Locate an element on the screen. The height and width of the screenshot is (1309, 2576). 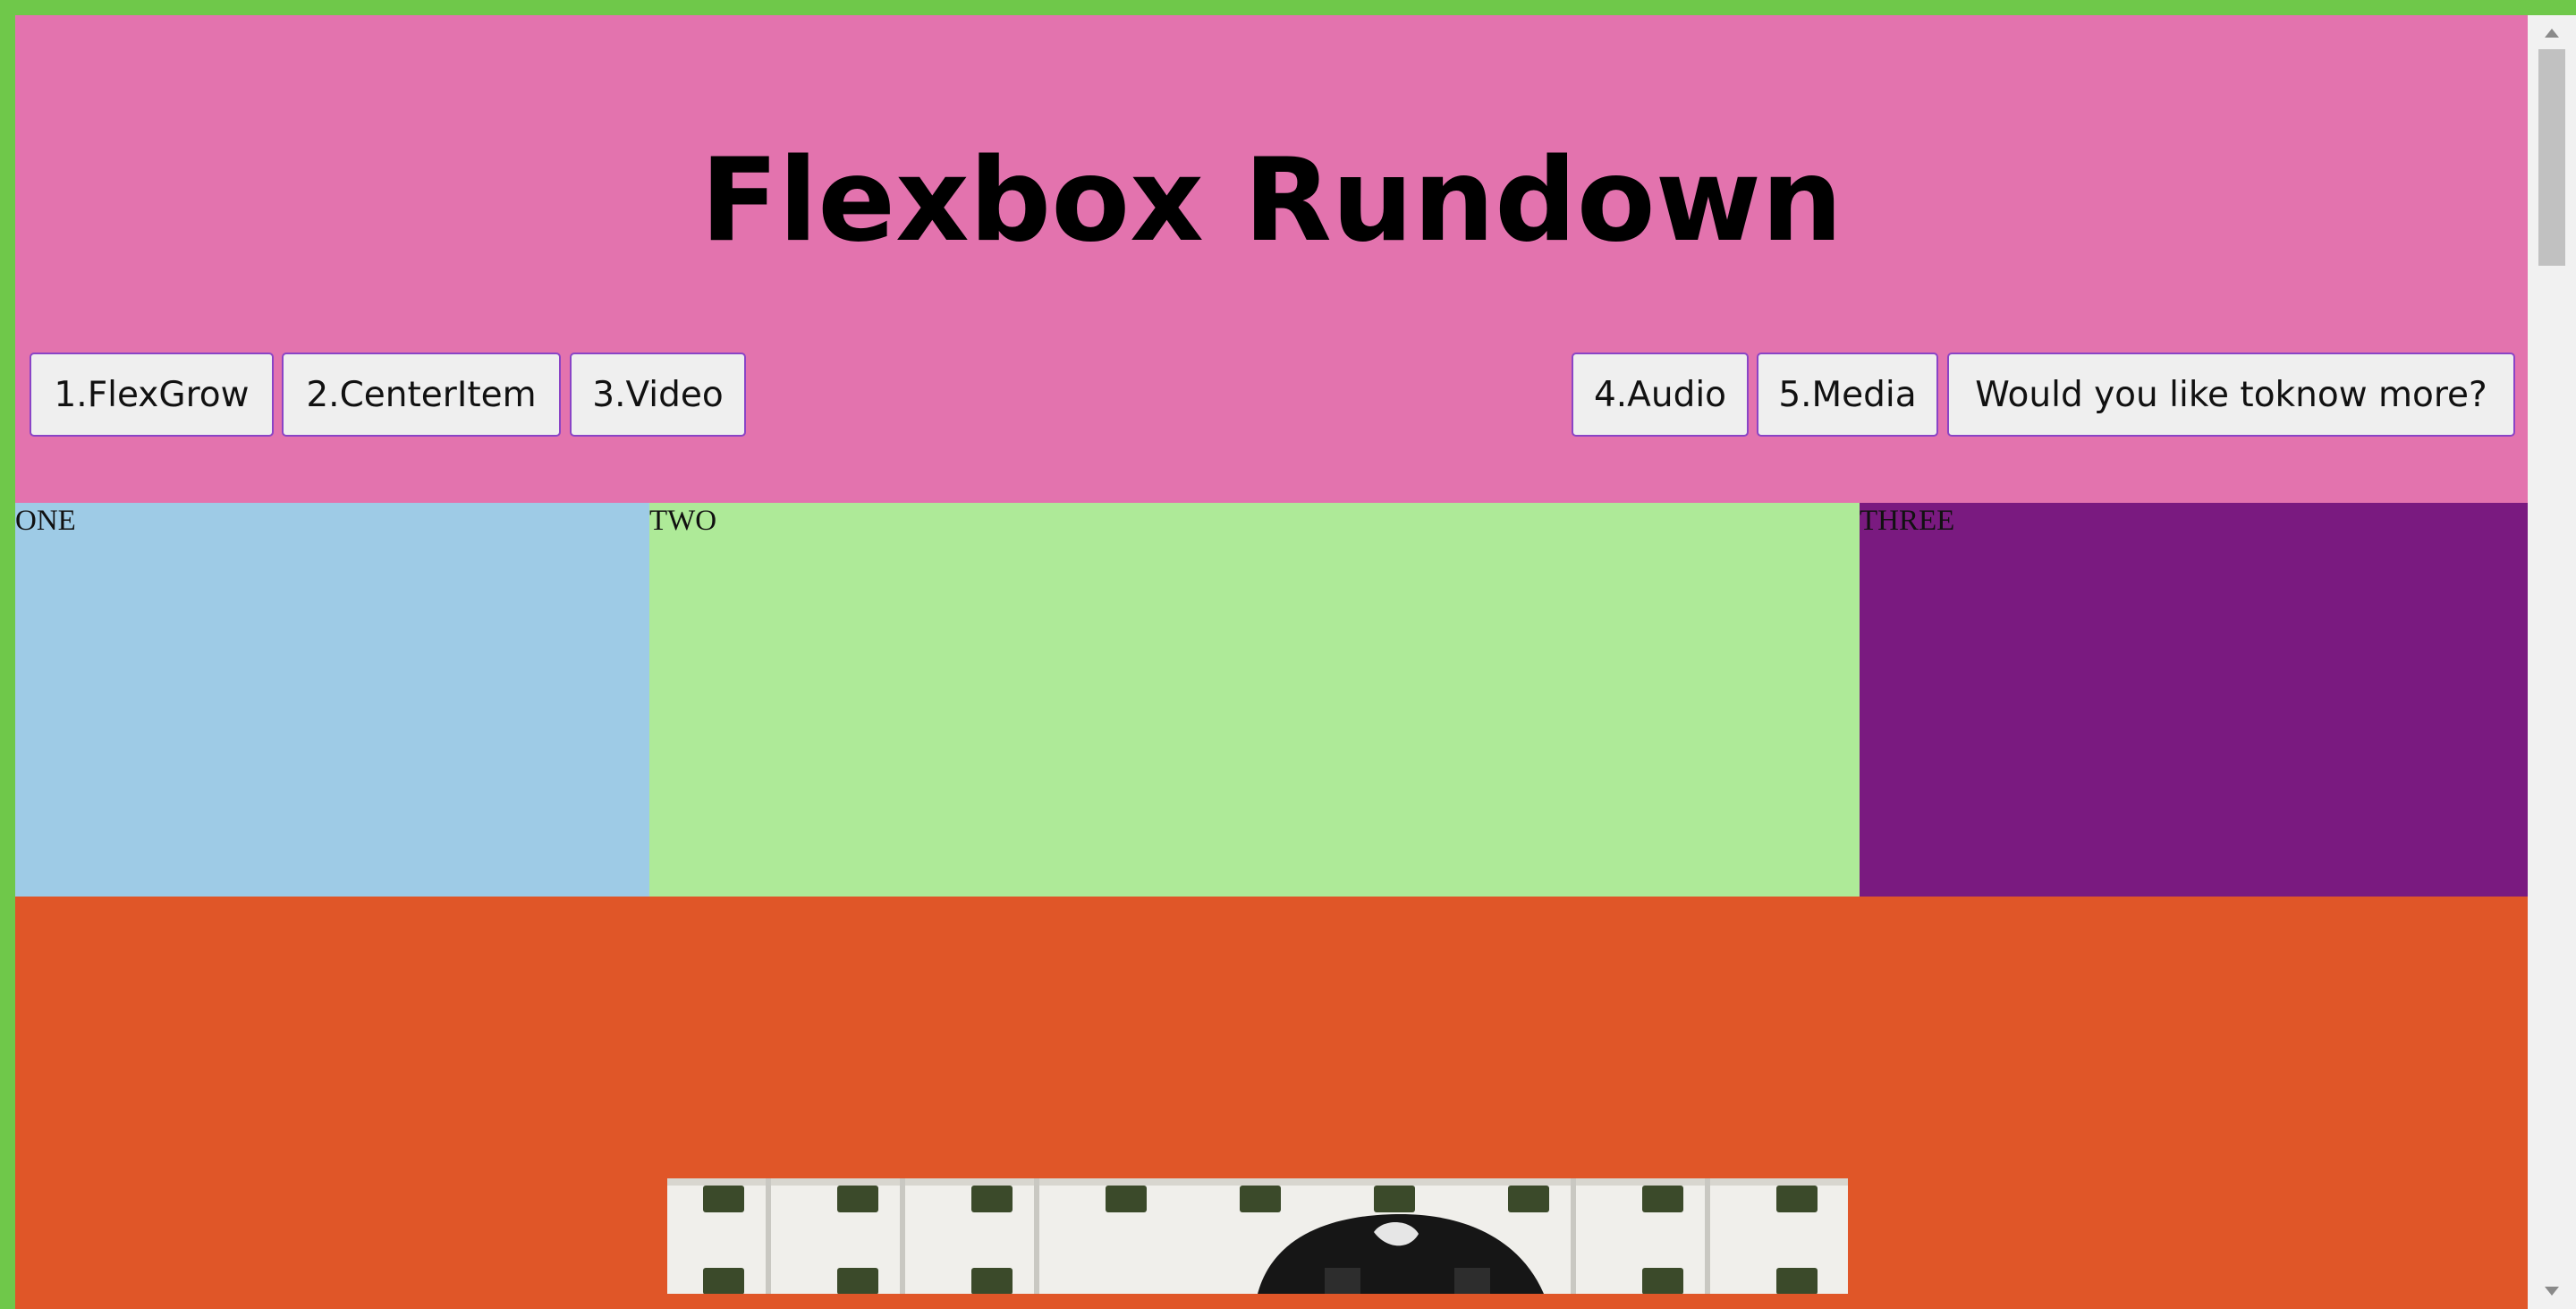
box-two-label: TWO is located at coordinates (683, 521).